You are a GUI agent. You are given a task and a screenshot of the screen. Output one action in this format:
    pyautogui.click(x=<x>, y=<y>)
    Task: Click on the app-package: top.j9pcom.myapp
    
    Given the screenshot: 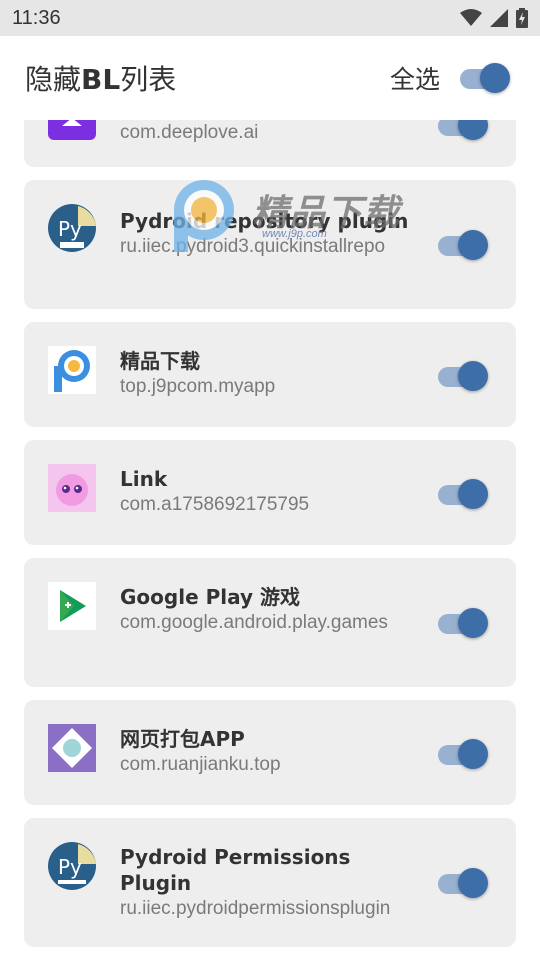 What is the action you would take?
    pyautogui.click(x=198, y=386)
    